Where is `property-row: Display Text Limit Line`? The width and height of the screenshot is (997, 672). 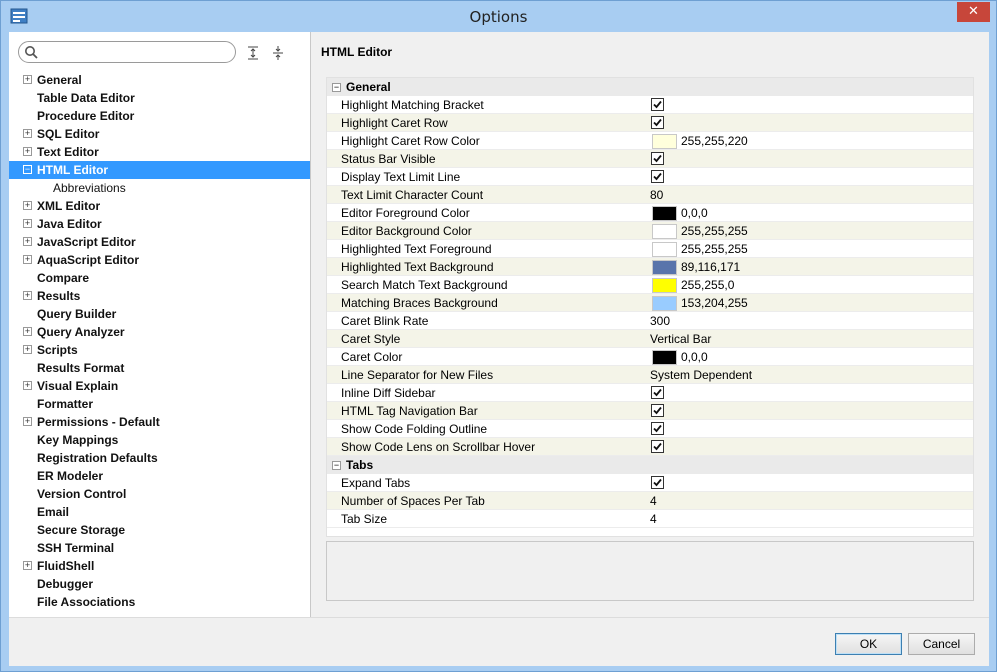
property-row: Display Text Limit Line is located at coordinates (650, 177).